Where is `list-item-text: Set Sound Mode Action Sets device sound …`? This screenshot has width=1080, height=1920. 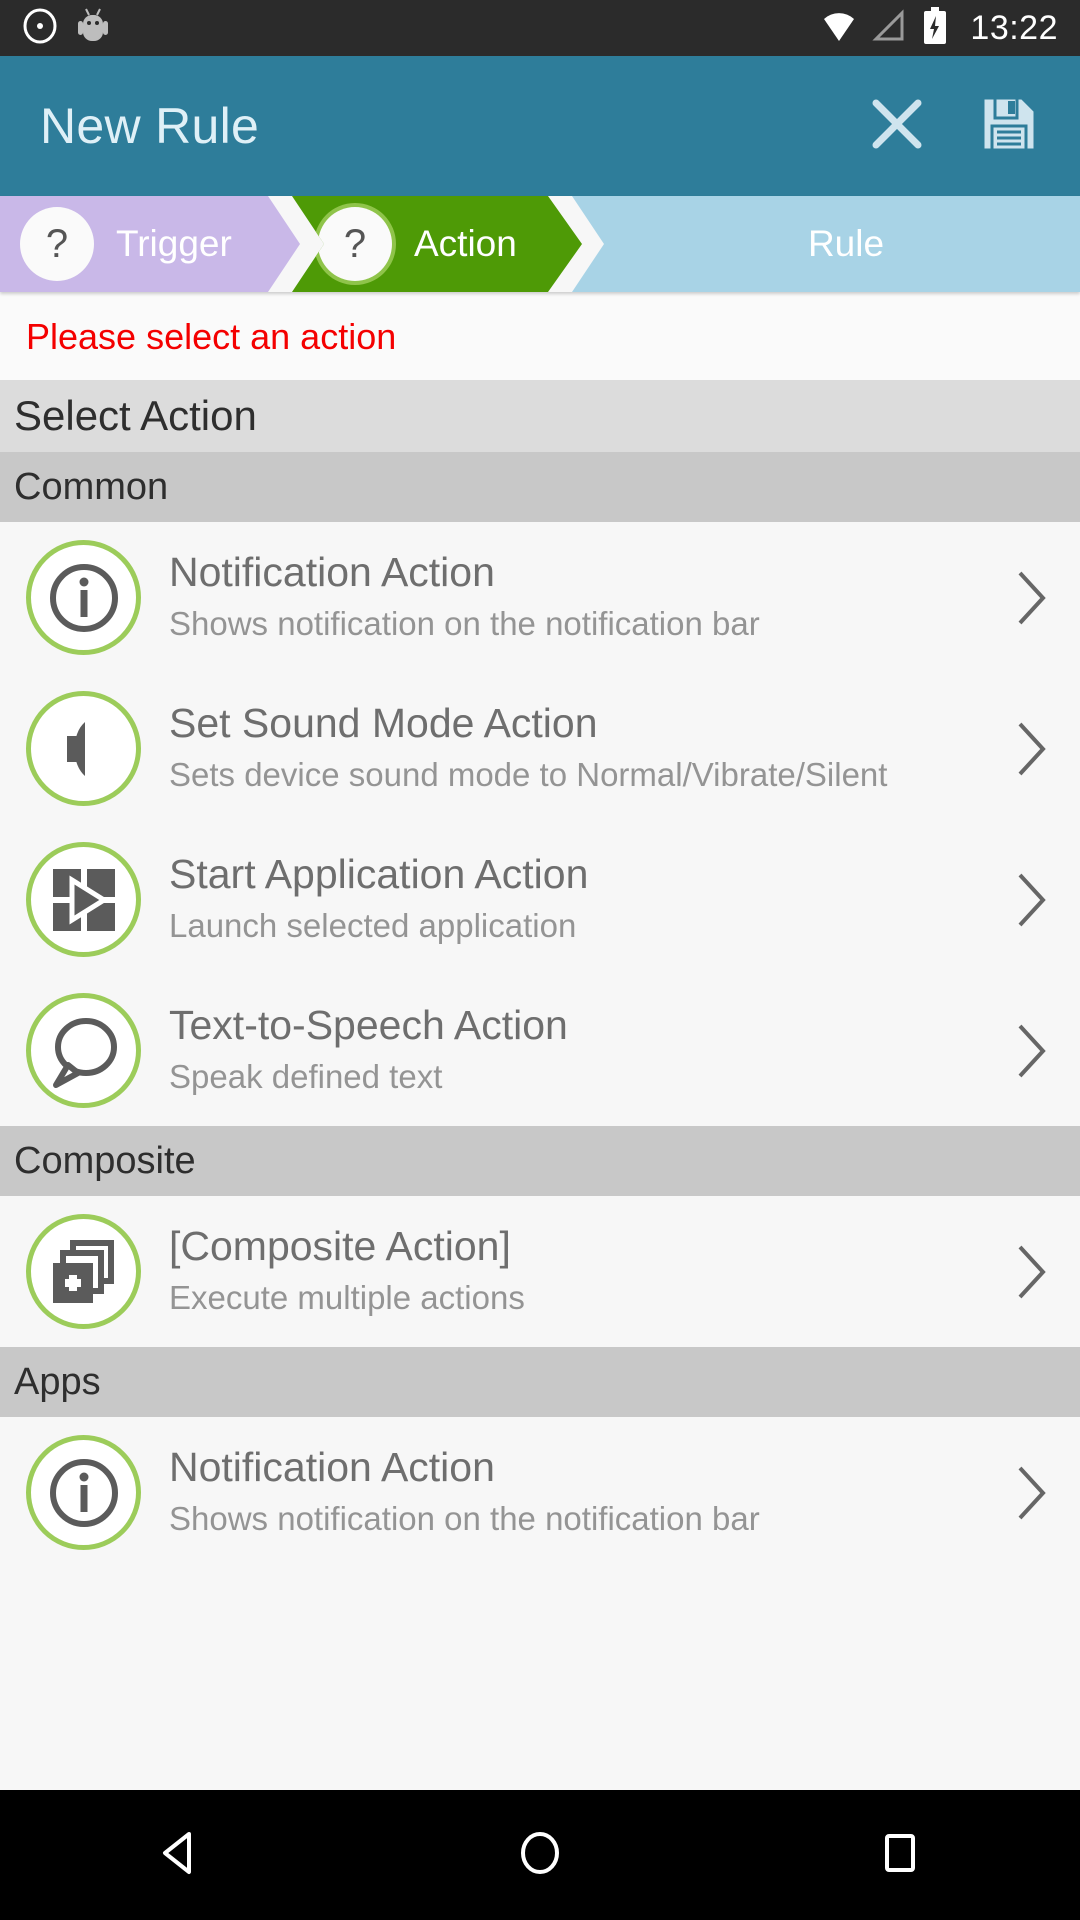
list-item-text: Set Sound Mode Action Sets device sound … is located at coordinates (589, 748).